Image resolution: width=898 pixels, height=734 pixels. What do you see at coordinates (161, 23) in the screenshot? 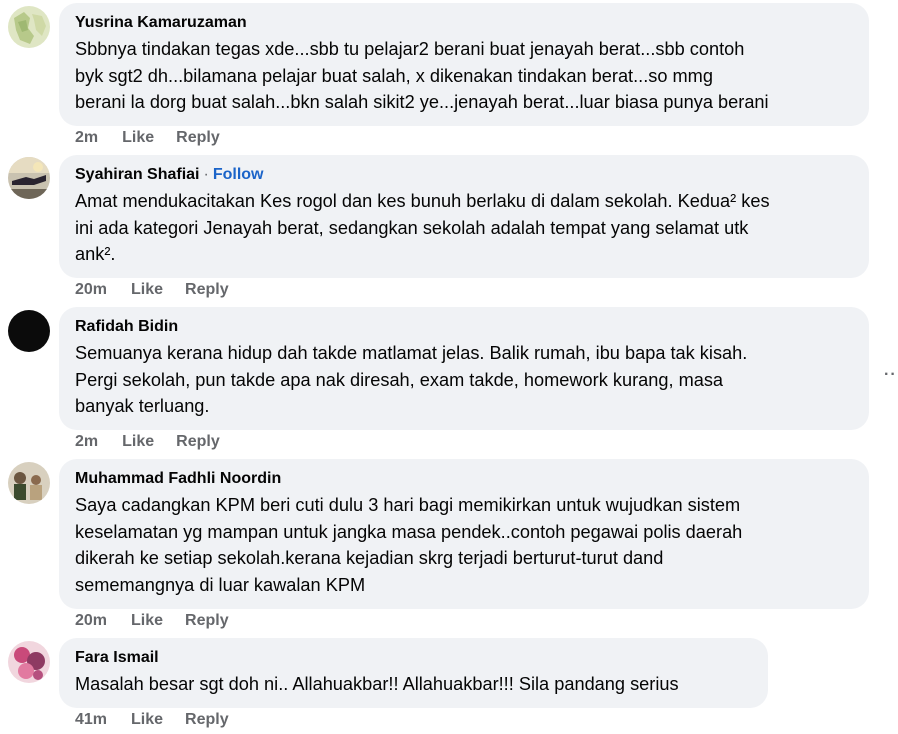
I see `commenter-name: Yusrina Kamaruzaman` at bounding box center [161, 23].